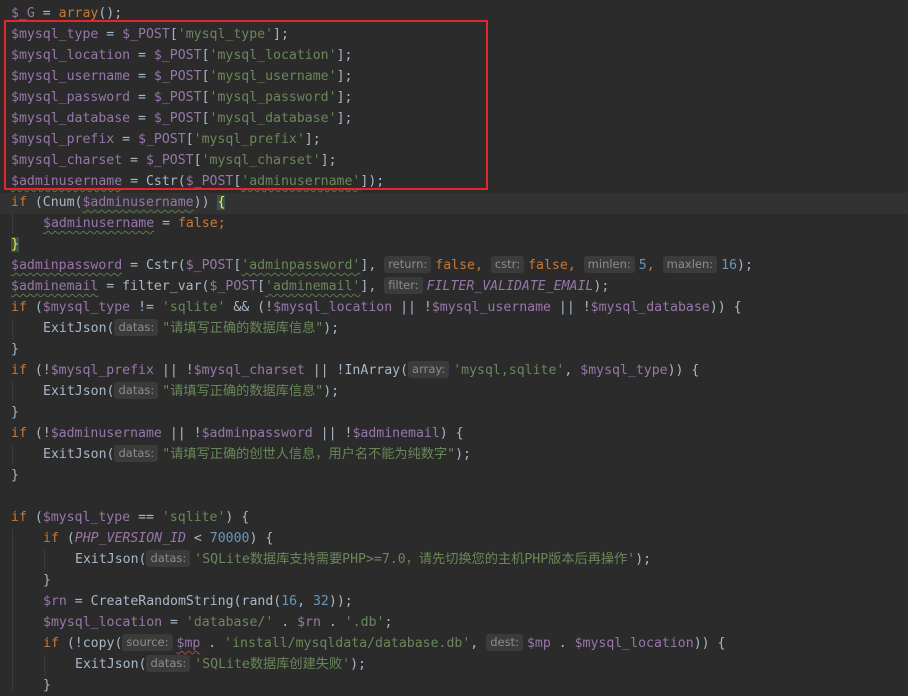  What do you see at coordinates (229, 538) in the screenshot?
I see `token: 70000` at bounding box center [229, 538].